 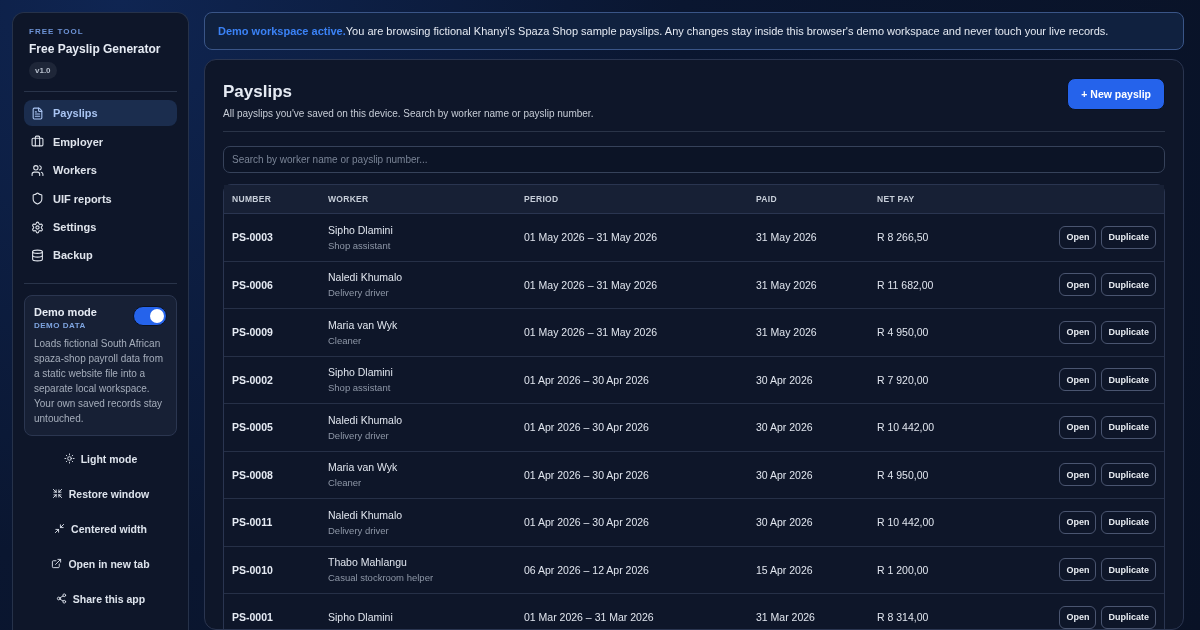 I want to click on briefcase-icon, so click(x=37, y=142).